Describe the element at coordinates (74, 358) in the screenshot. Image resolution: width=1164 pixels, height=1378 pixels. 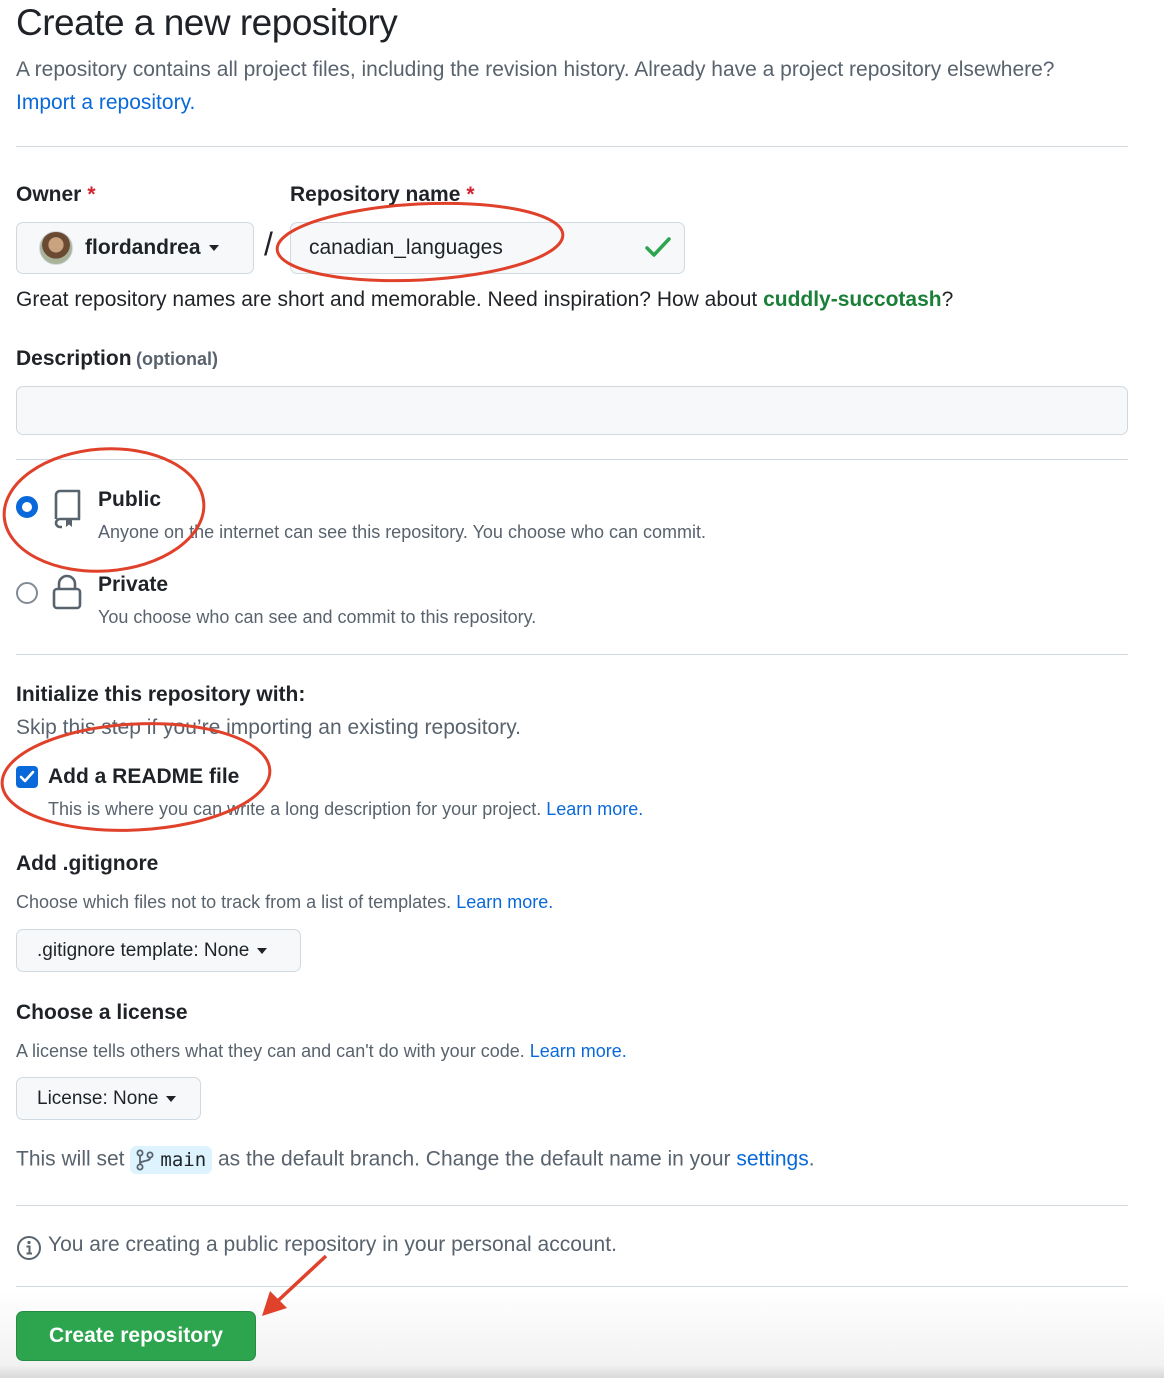
I see `description-label-text: Description` at that location.